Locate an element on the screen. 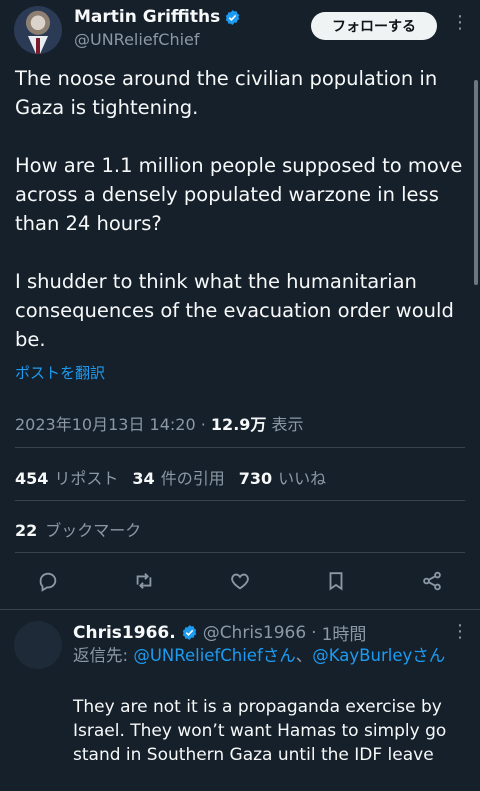 The height and width of the screenshot is (791, 480). bookmarks-label: ブックマーク is located at coordinates (93, 530).